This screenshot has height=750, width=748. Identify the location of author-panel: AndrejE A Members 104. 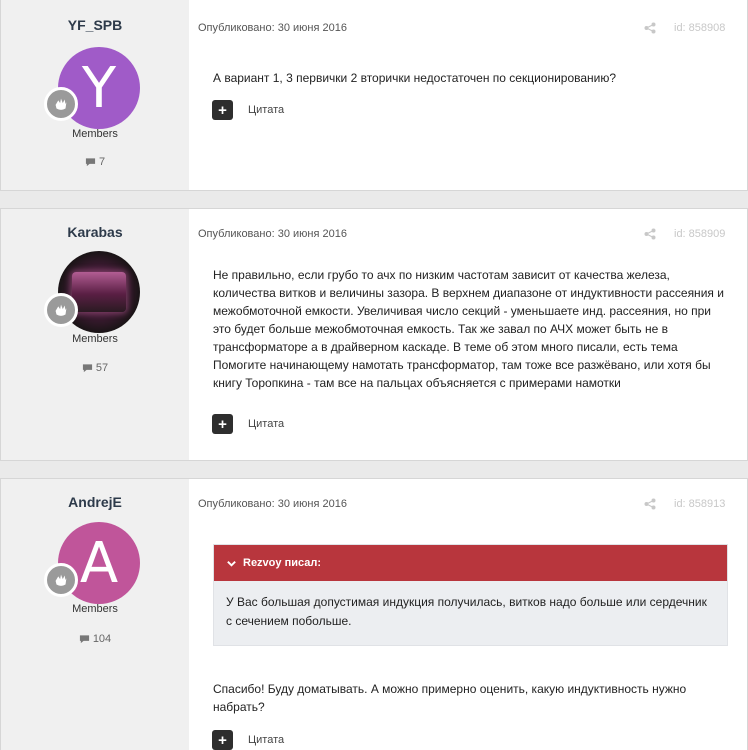
(95, 614).